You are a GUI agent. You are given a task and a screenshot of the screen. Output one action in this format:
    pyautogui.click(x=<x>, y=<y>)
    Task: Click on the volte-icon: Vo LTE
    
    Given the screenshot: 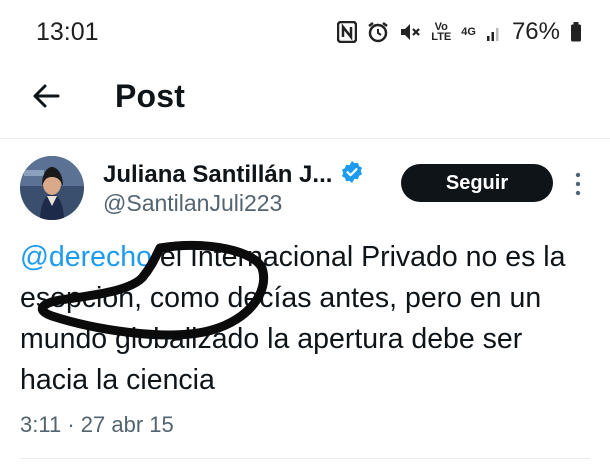 What is the action you would take?
    pyautogui.click(x=441, y=32)
    